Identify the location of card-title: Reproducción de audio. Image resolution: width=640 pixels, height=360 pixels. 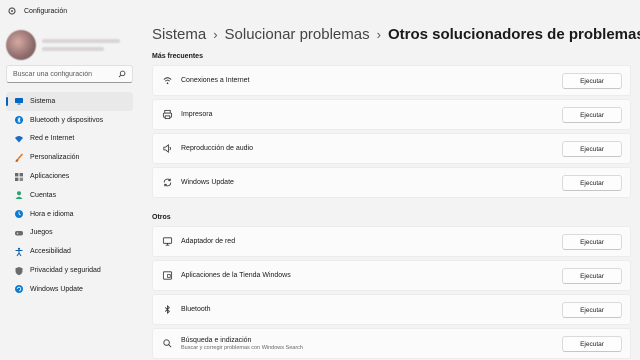
(217, 148).